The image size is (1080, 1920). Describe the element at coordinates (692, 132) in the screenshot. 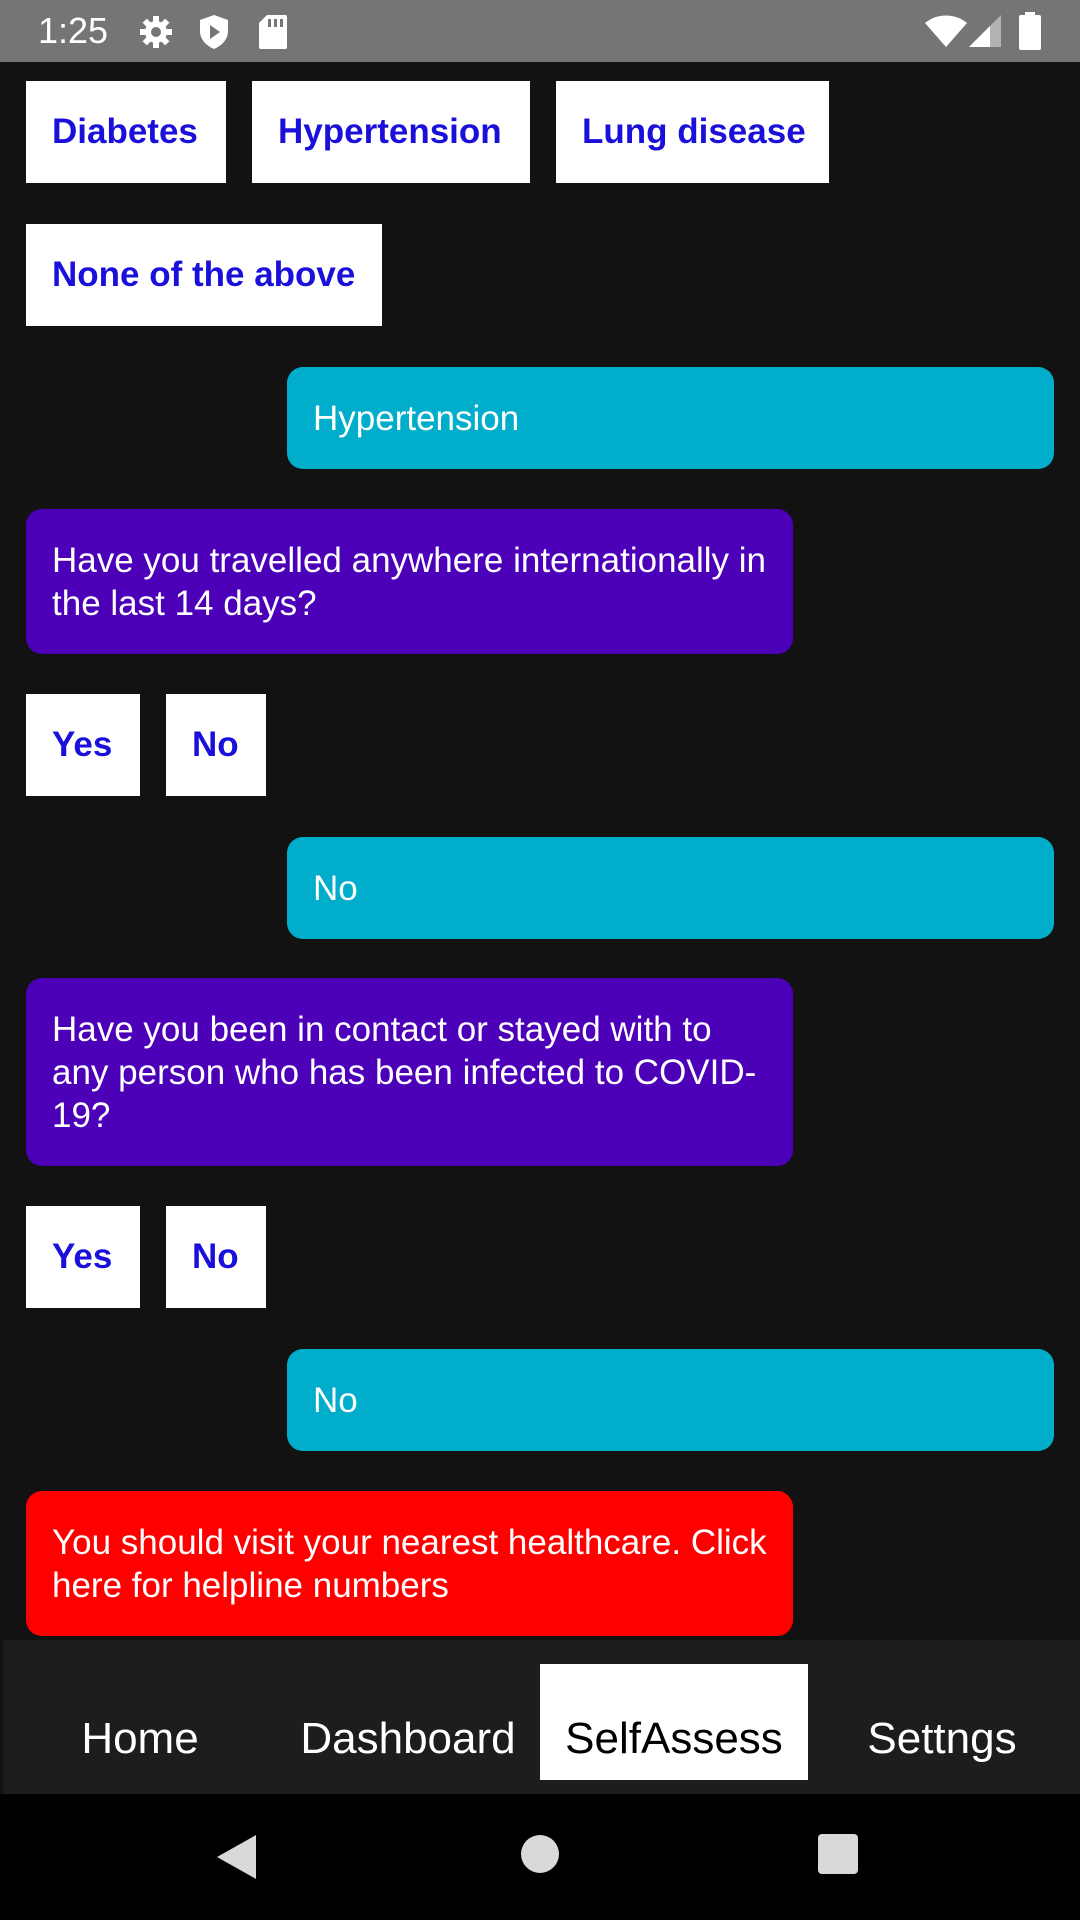

I see `option-lung-disease-button: Lung disease` at that location.